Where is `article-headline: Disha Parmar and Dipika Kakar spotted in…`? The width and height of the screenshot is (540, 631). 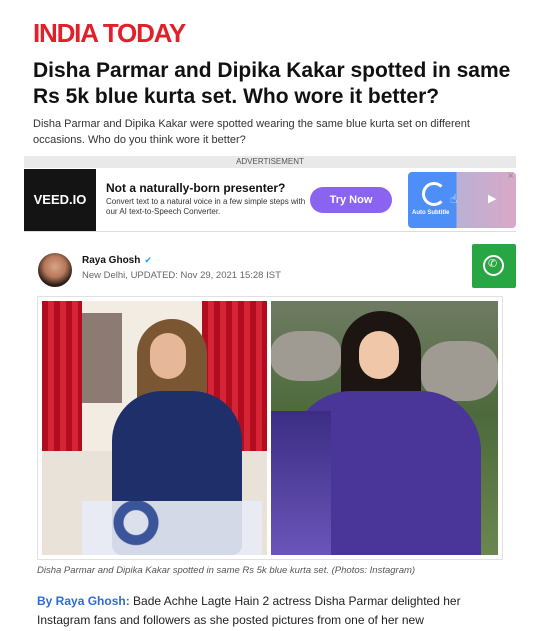 article-headline: Disha Parmar and Dipika Kakar spotted in… is located at coordinates (272, 83).